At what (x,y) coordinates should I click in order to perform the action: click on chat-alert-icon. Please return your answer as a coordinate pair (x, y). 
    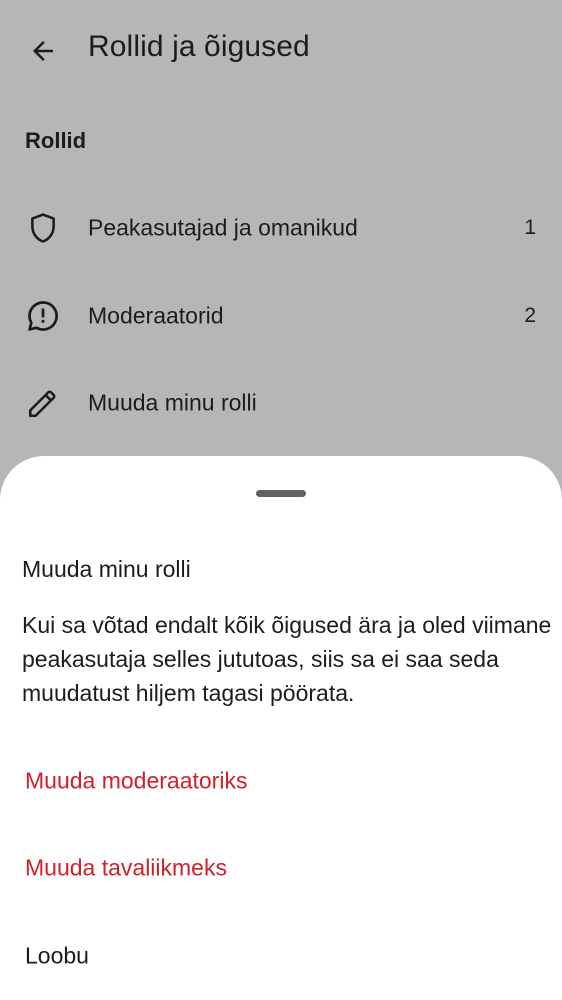
    Looking at the image, I should click on (43, 316).